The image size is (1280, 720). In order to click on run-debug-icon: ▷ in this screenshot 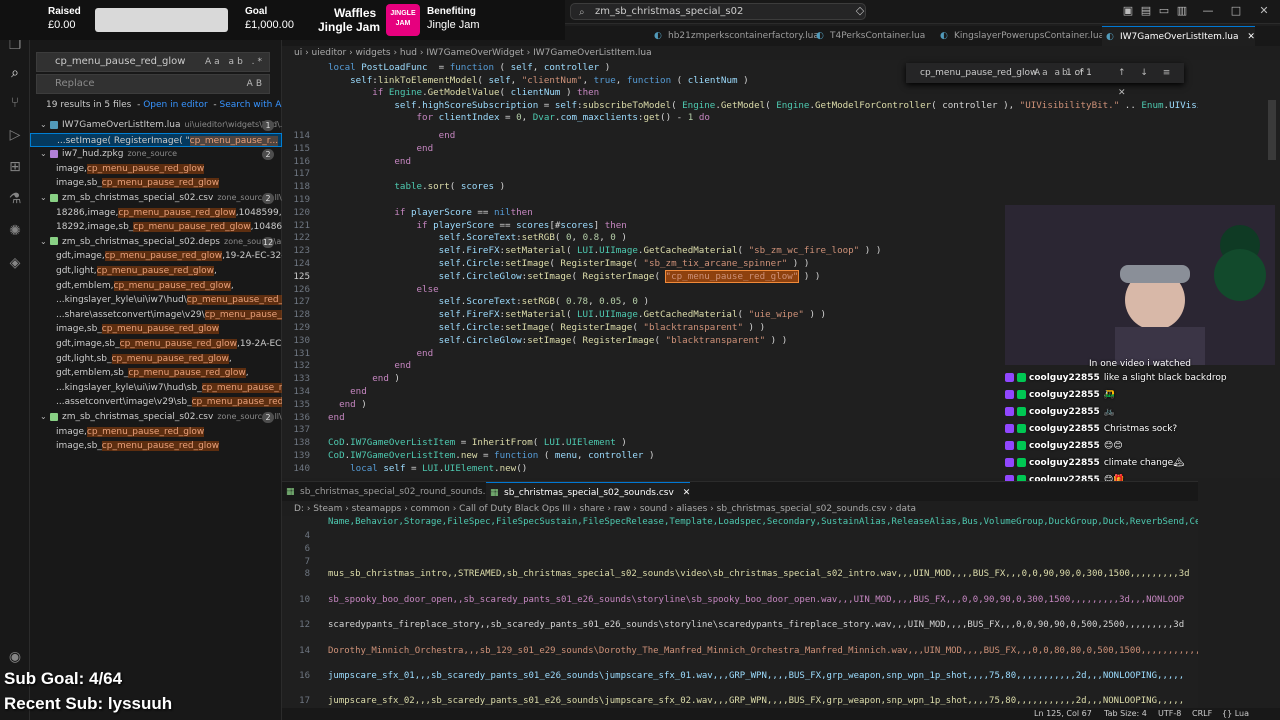, I will do `click(15, 135)`.